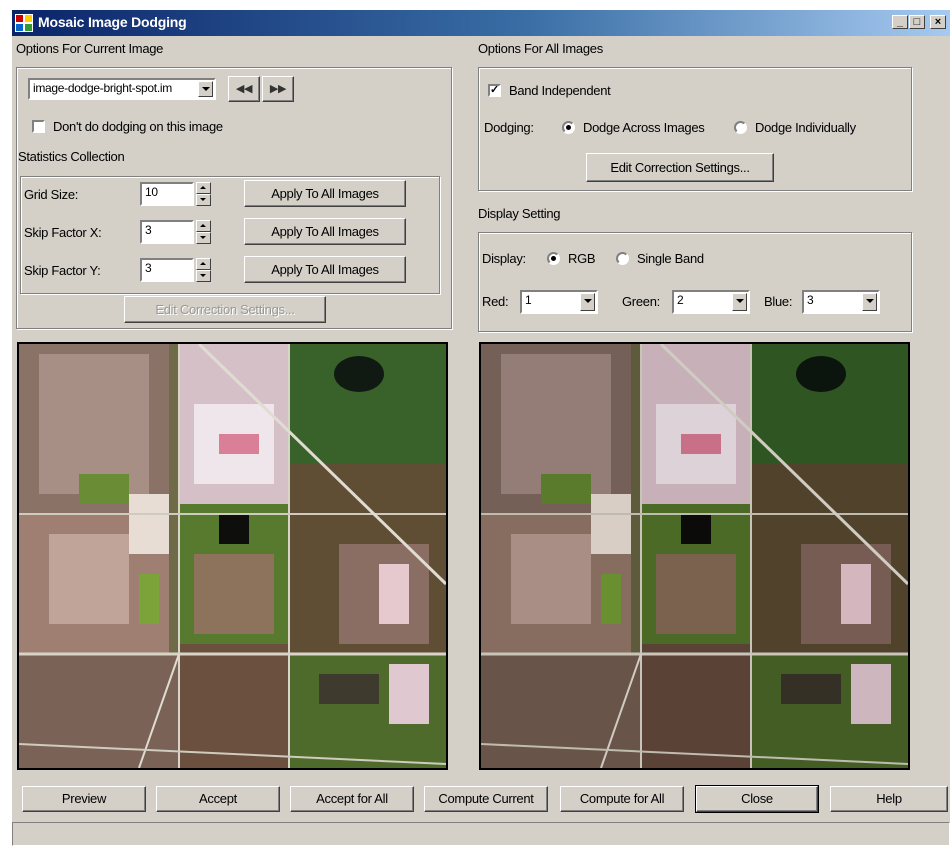 This screenshot has width=950, height=846. Describe the element at coordinates (51, 194) in the screenshot. I see `grid-size-label: Grid Size:` at that location.